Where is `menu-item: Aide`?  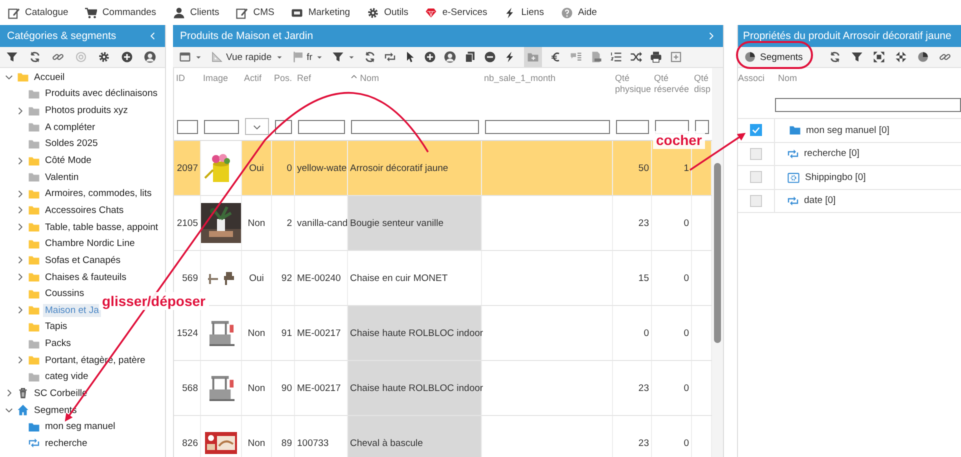
menu-item: Aide is located at coordinates (578, 12).